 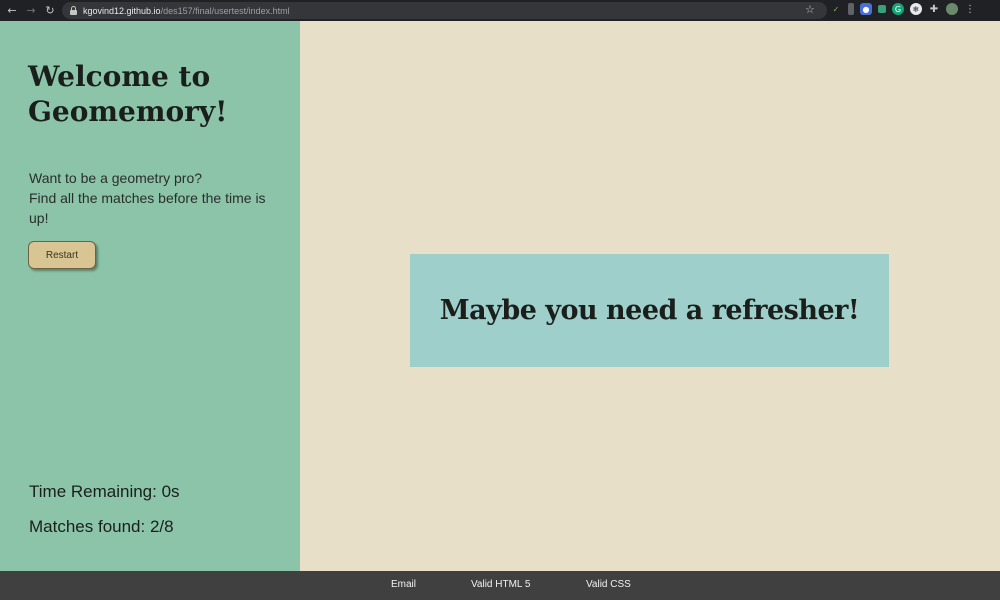 I want to click on page-title: Welcome to Geomemory!, so click(x=128, y=94).